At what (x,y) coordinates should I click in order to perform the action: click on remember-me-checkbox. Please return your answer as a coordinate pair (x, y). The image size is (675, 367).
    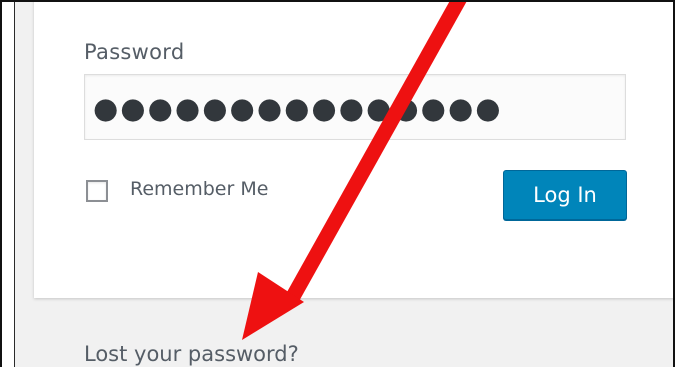
    Looking at the image, I should click on (97, 191).